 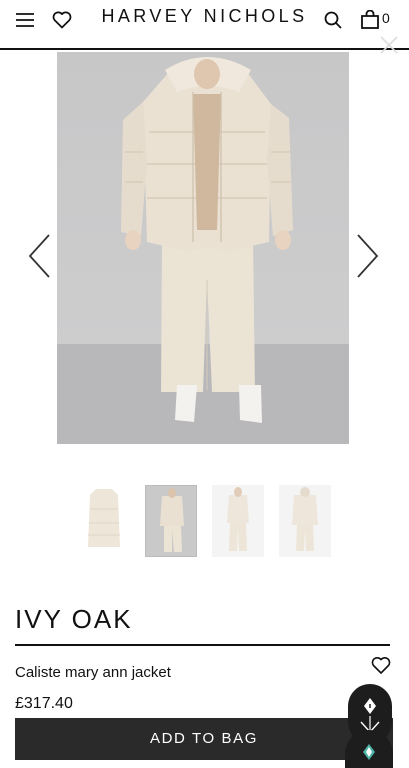 What do you see at coordinates (367, 256) in the screenshot?
I see `next-image-arrow-icon` at bounding box center [367, 256].